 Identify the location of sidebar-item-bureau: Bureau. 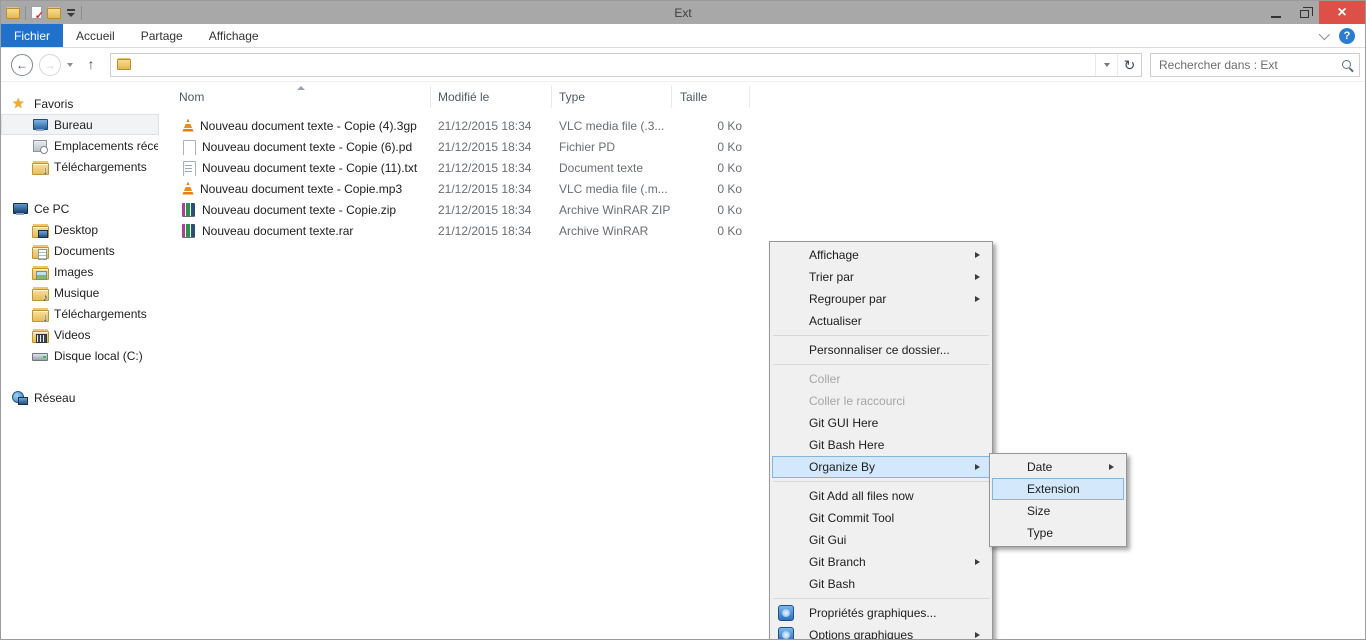
(80, 124).